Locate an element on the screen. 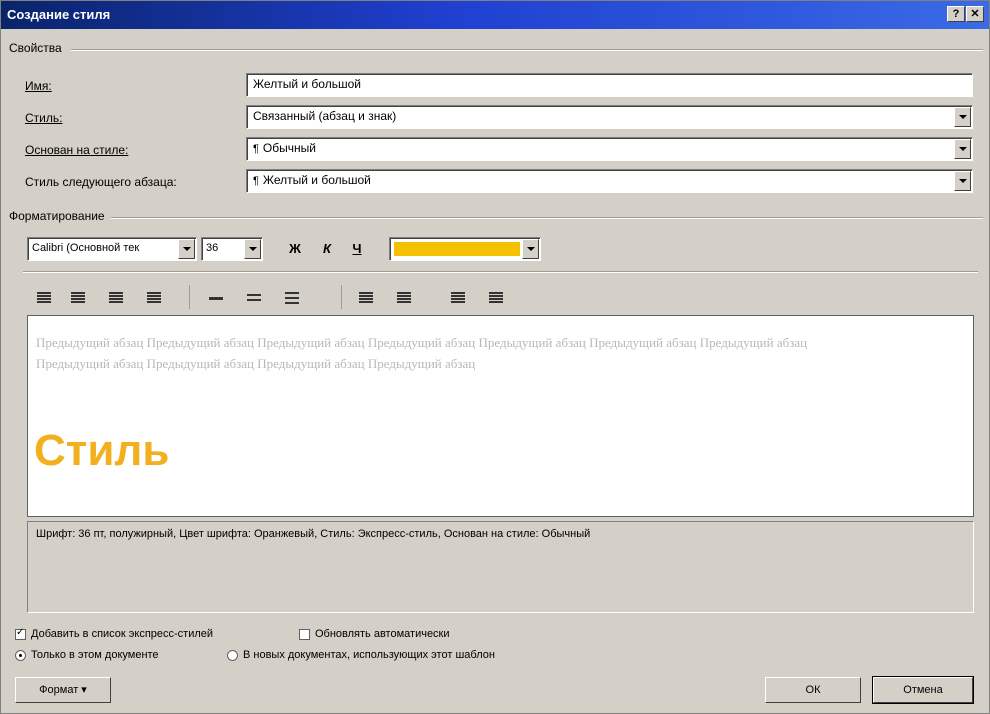 The height and width of the screenshot is (714, 990). underline-button: Ч is located at coordinates (357, 249).